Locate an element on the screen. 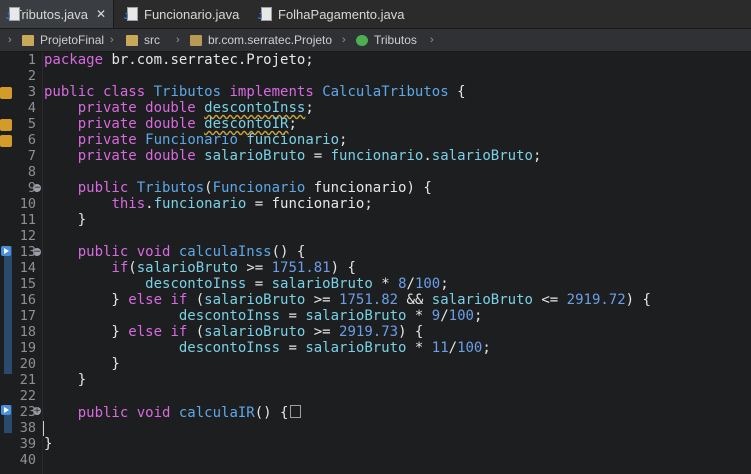 This screenshot has width=751, height=474. tab-folhapagamento-java: J FolhaPagamento.java is located at coordinates (337, 14).